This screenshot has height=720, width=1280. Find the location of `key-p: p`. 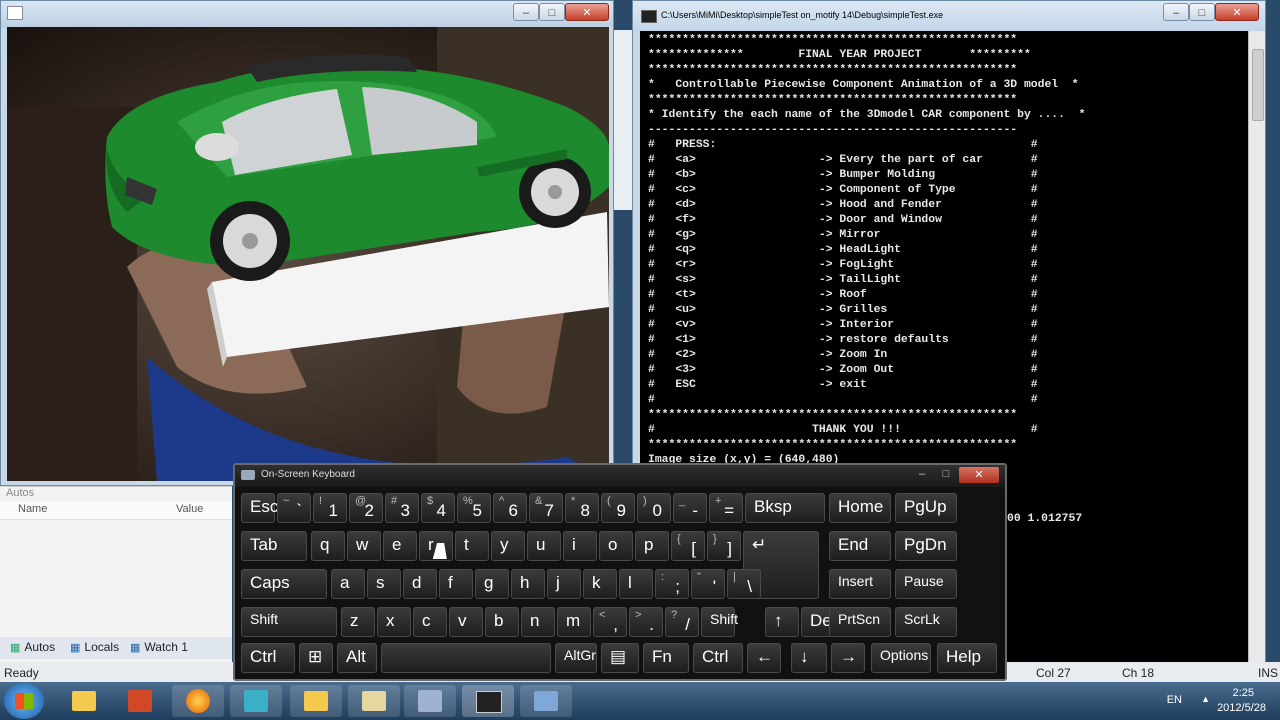

key-p: p is located at coordinates (652, 546).